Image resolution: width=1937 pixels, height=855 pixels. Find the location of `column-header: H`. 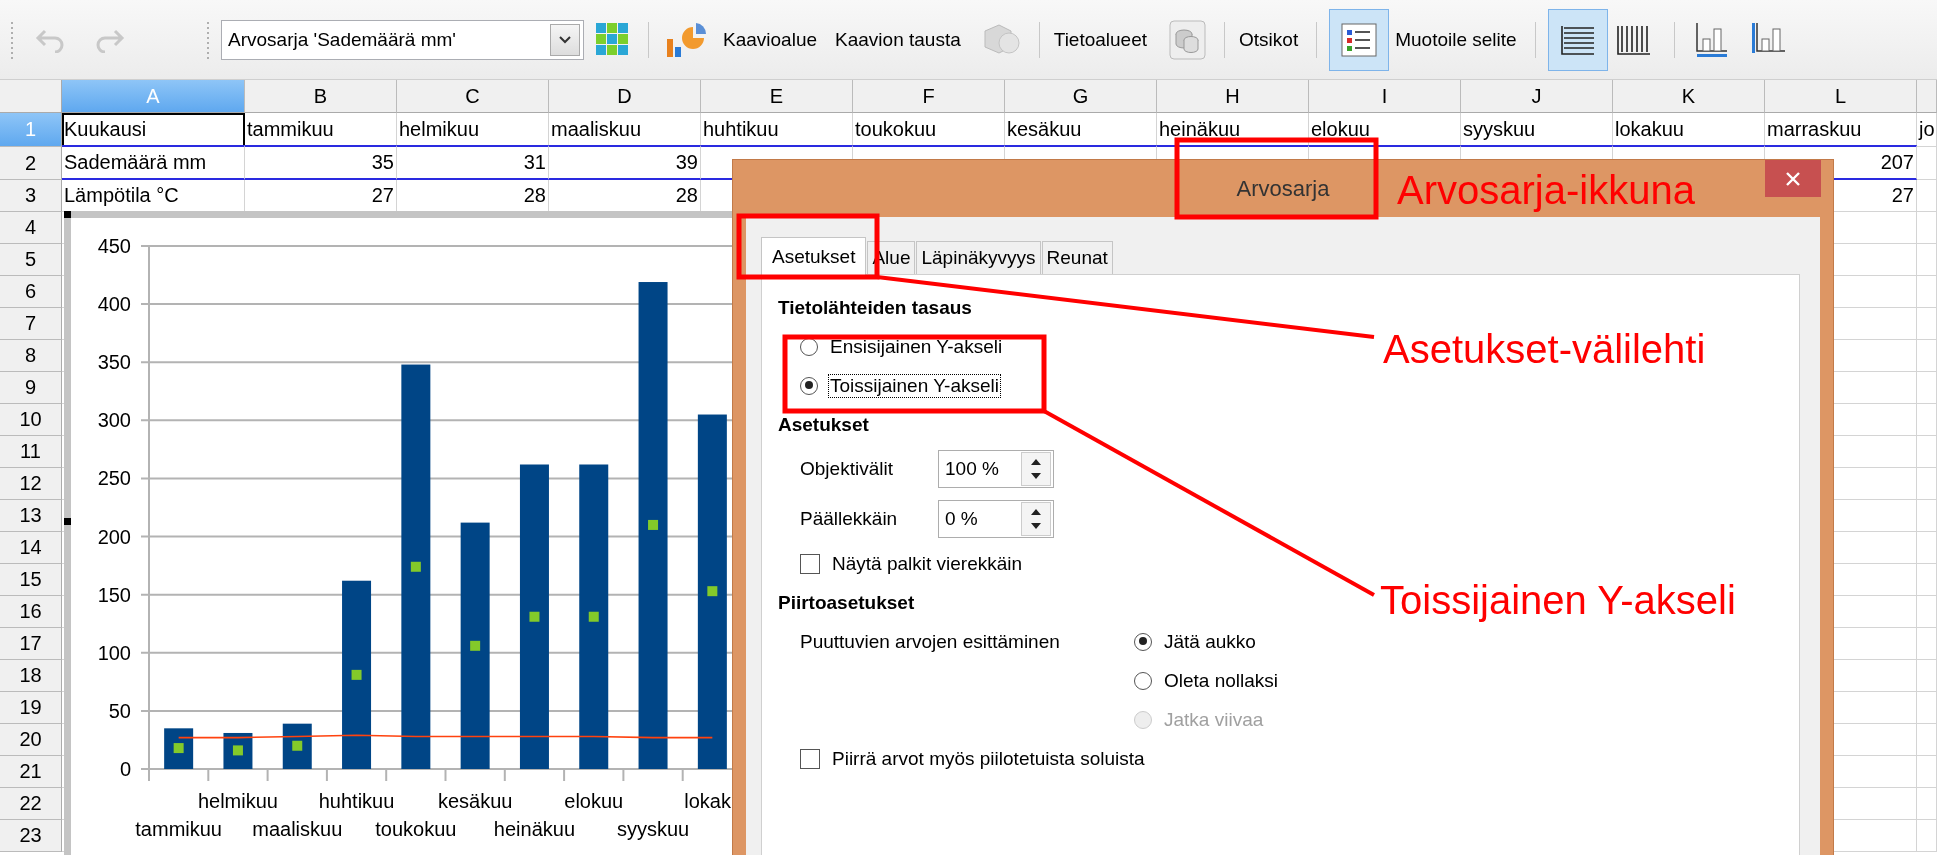

column-header: H is located at coordinates (1233, 96).